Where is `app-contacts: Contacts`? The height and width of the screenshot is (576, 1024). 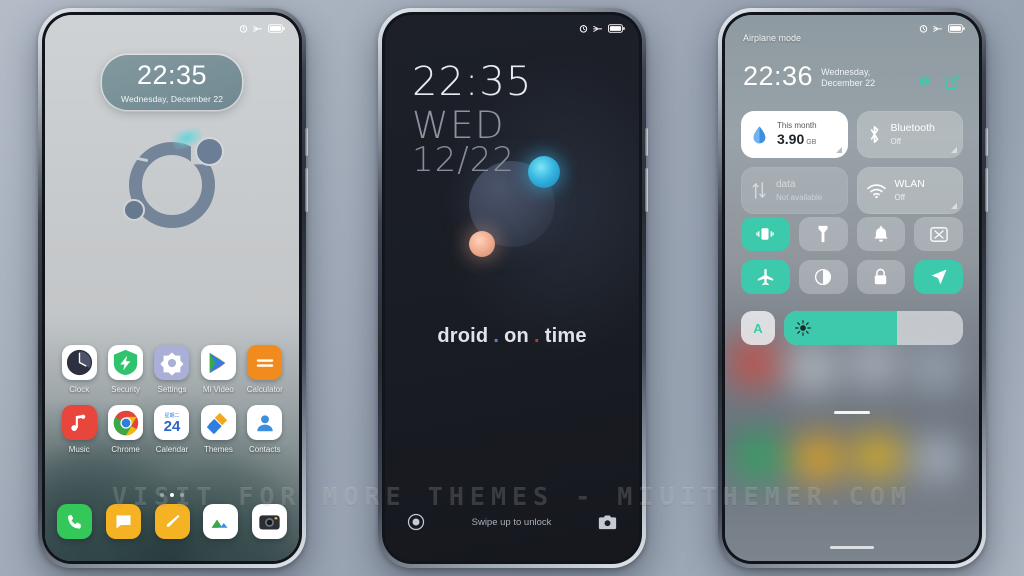
app-contacts: Contacts is located at coordinates (265, 429).